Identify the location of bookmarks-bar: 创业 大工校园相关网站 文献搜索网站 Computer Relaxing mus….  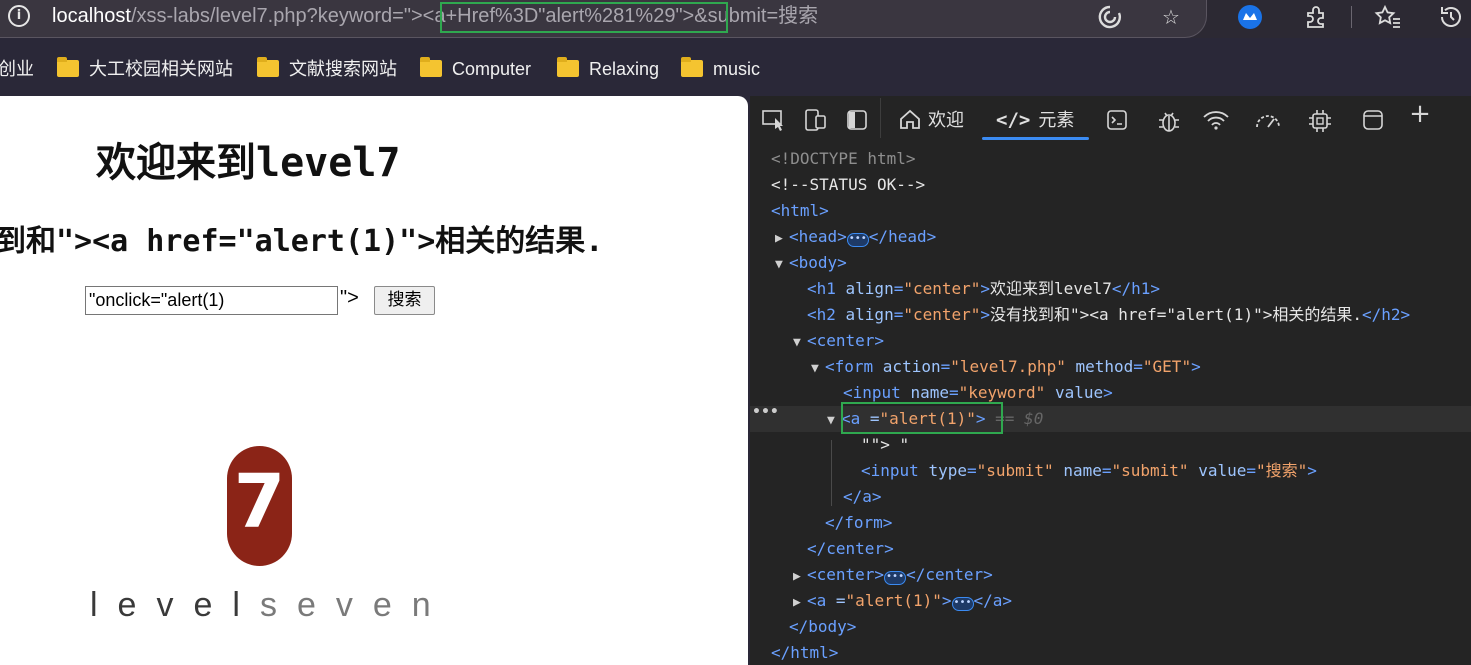
(735, 67).